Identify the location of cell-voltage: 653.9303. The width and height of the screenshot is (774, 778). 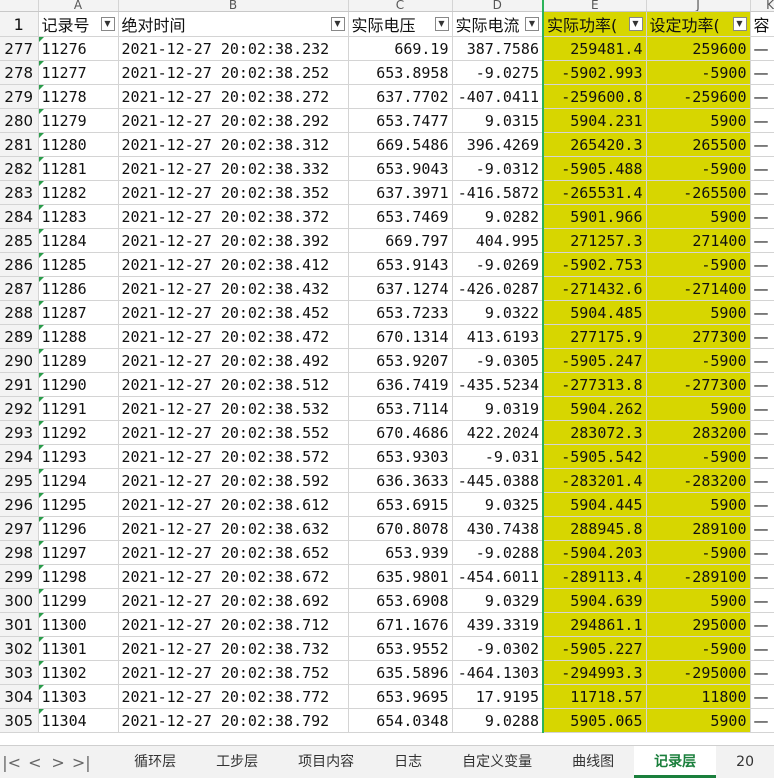
(400, 456).